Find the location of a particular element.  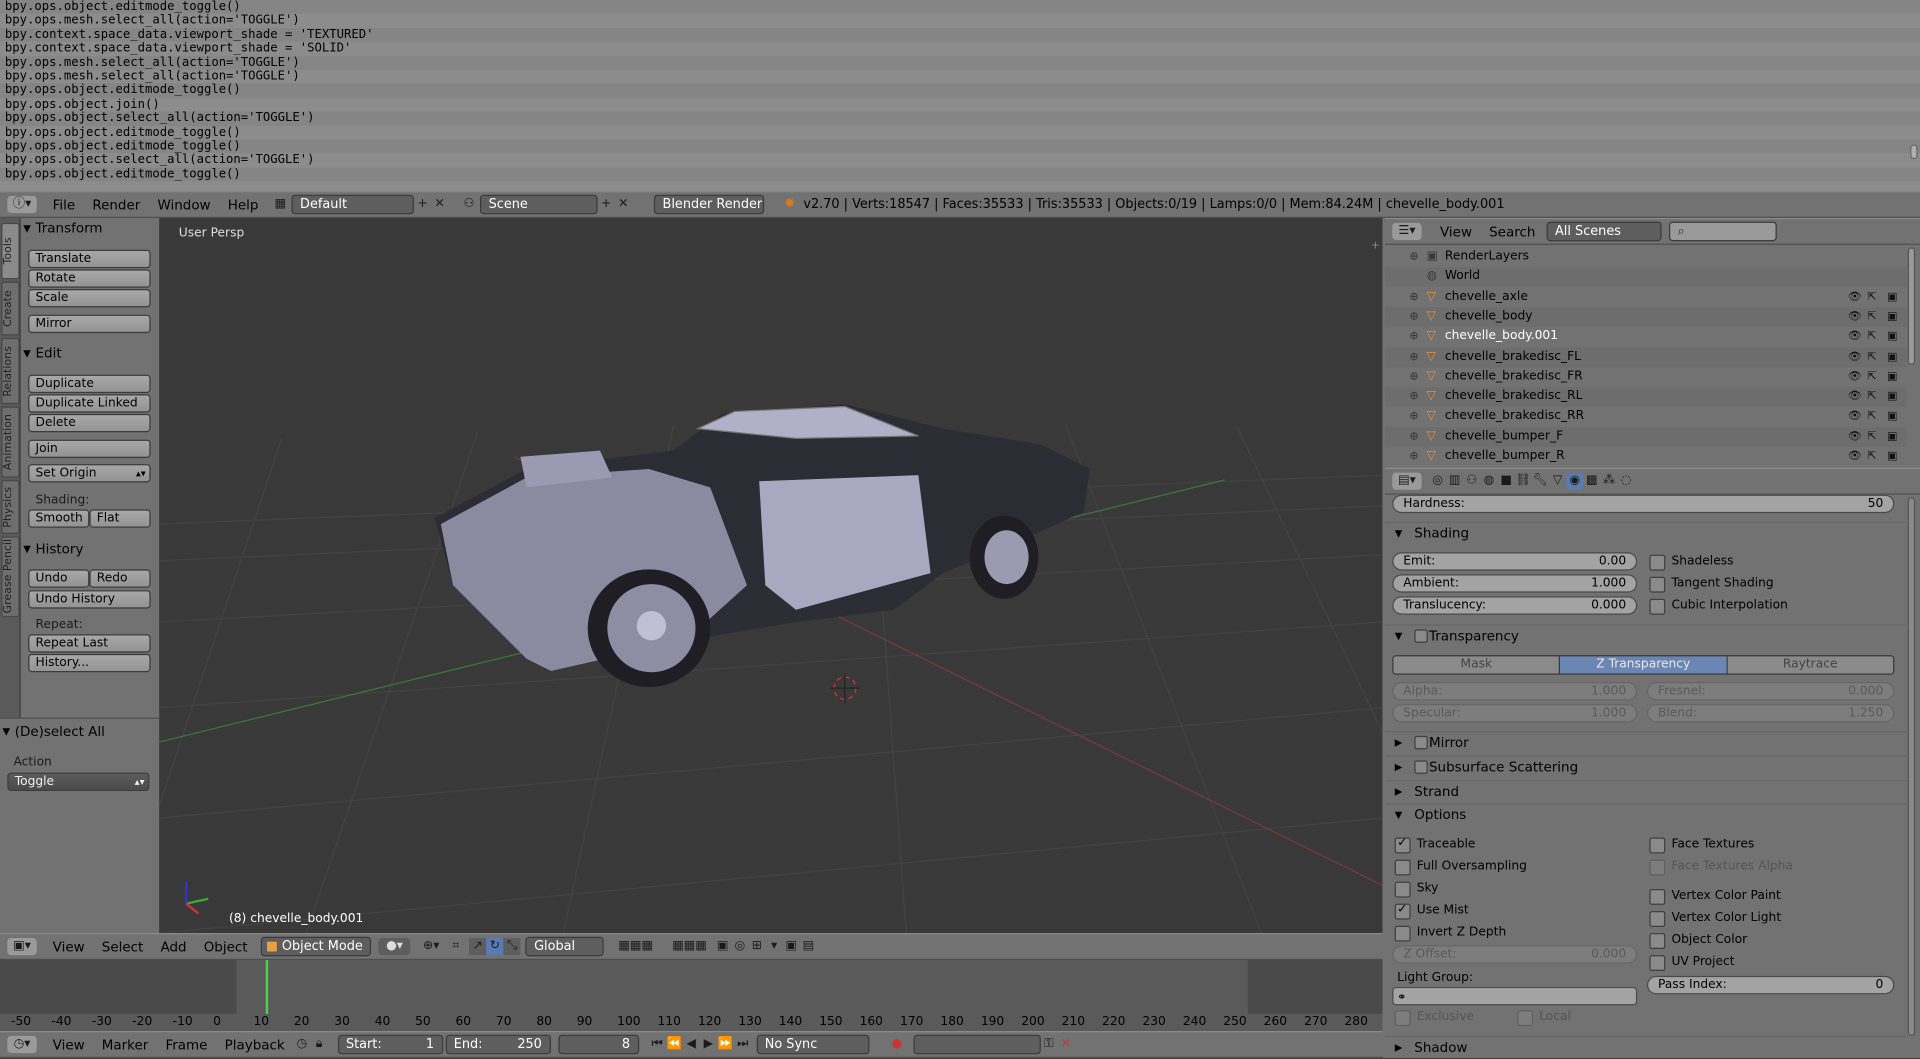

constraints-tab-icon: ⛓ is located at coordinates (1523, 481).